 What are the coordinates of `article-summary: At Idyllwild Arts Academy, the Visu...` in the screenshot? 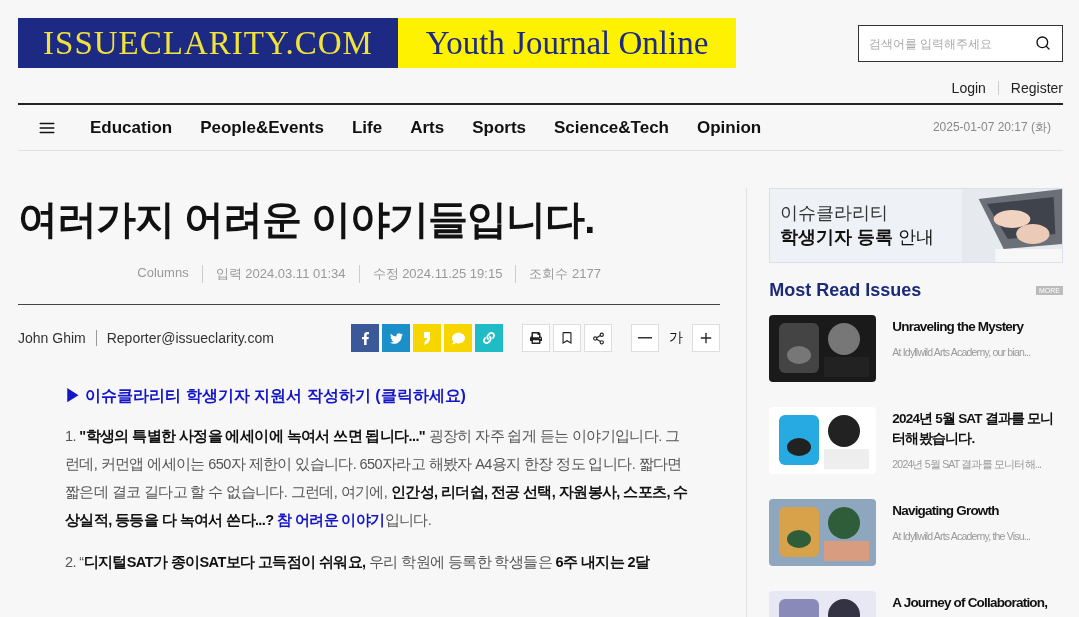 It's located at (961, 536).